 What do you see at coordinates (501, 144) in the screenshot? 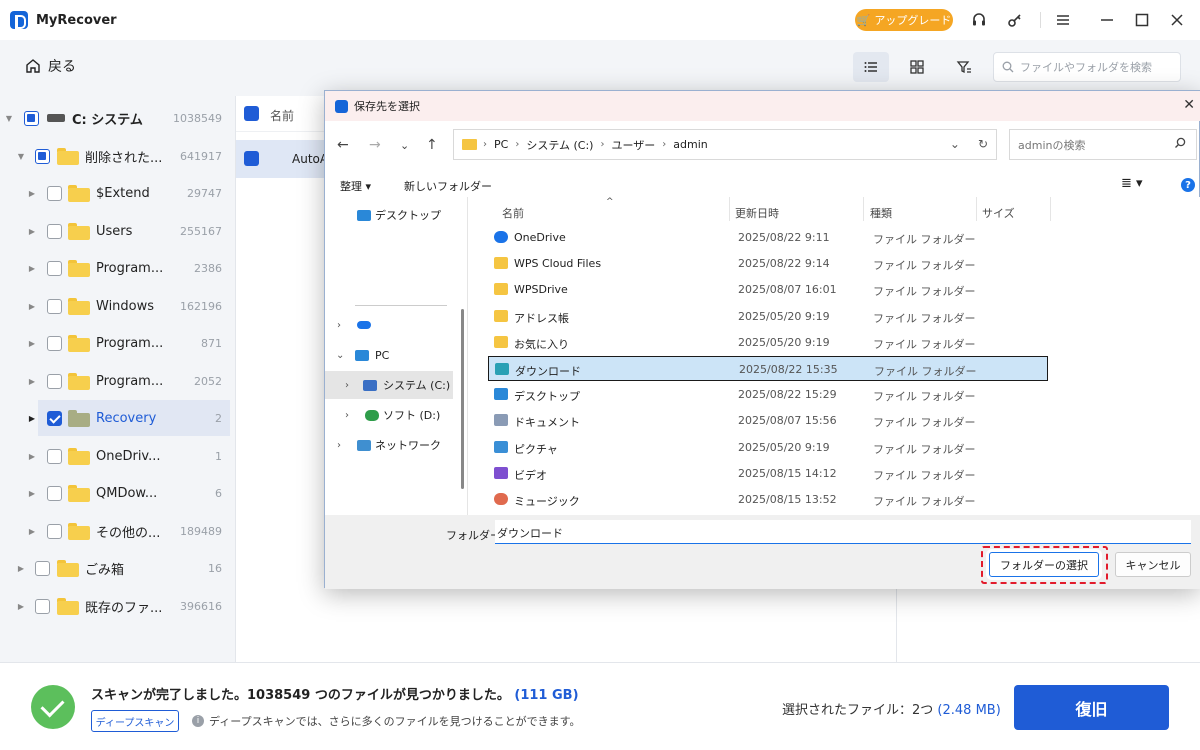
I see `breadcrumb-pc: PC` at bounding box center [501, 144].